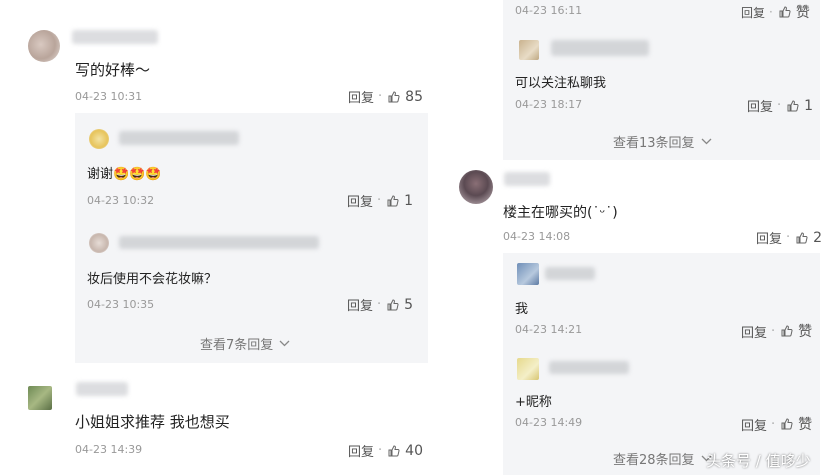 The height and width of the screenshot is (475, 840). Describe the element at coordinates (409, 304) in the screenshot. I see `like-count: 5` at that location.